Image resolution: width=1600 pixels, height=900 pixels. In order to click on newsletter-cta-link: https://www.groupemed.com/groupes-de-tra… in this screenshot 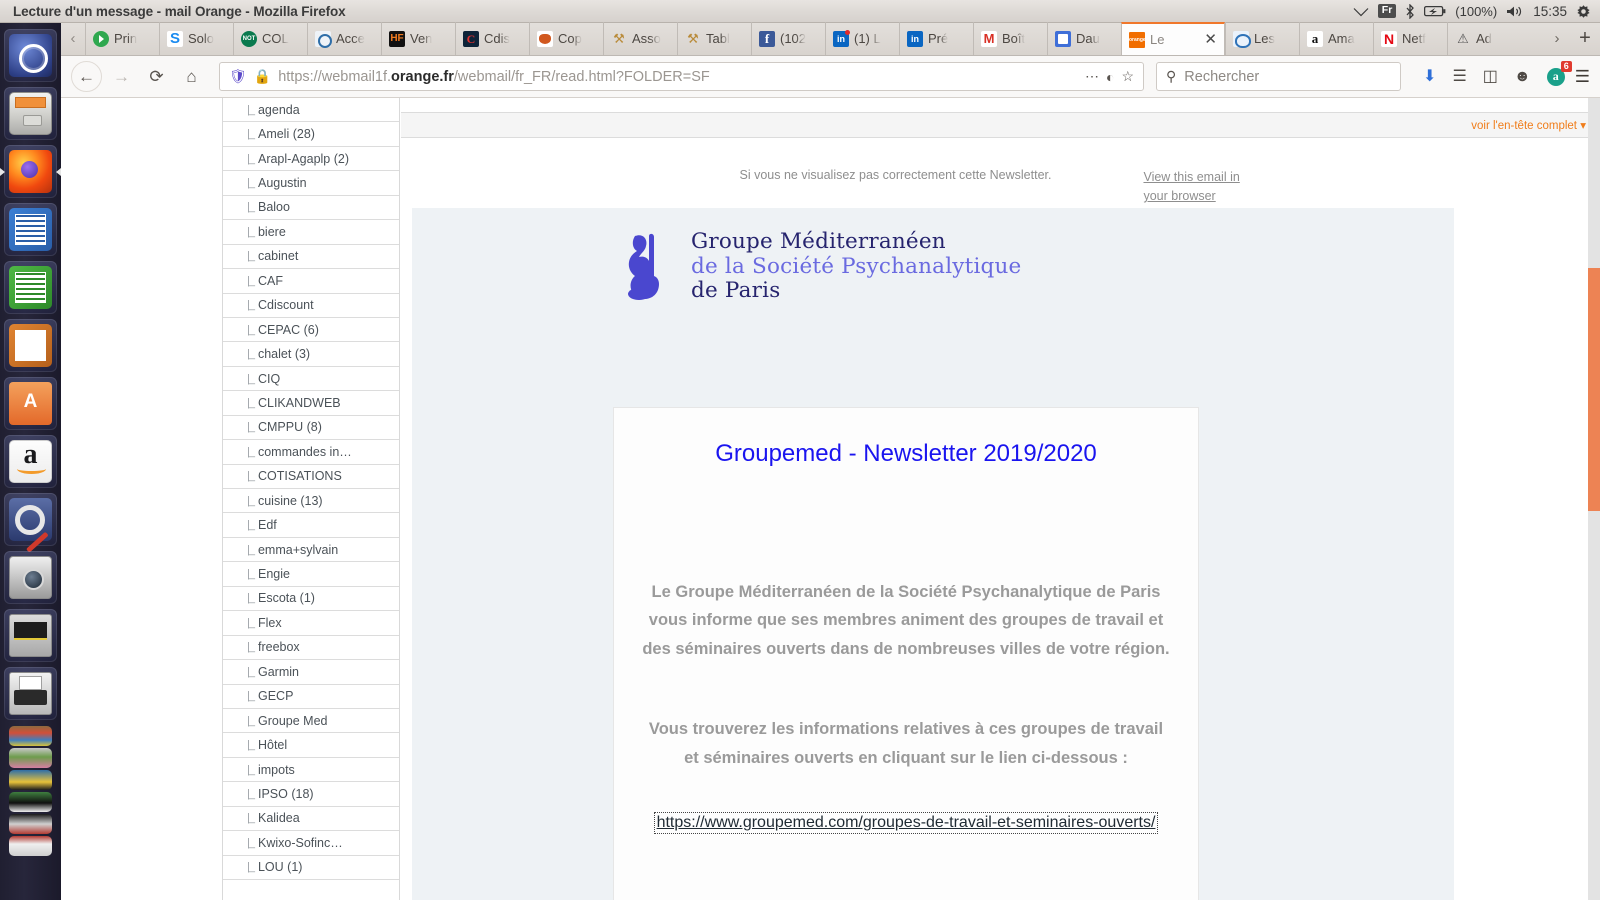, I will do `click(906, 822)`.